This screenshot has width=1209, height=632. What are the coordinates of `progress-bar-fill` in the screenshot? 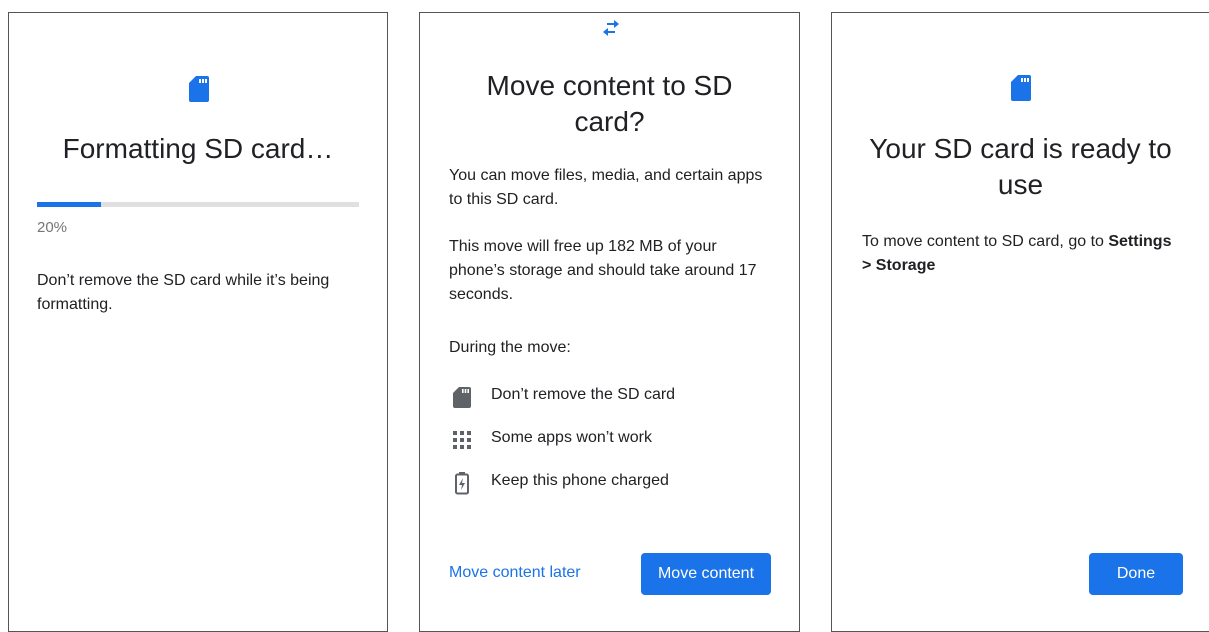 It's located at (69, 204).